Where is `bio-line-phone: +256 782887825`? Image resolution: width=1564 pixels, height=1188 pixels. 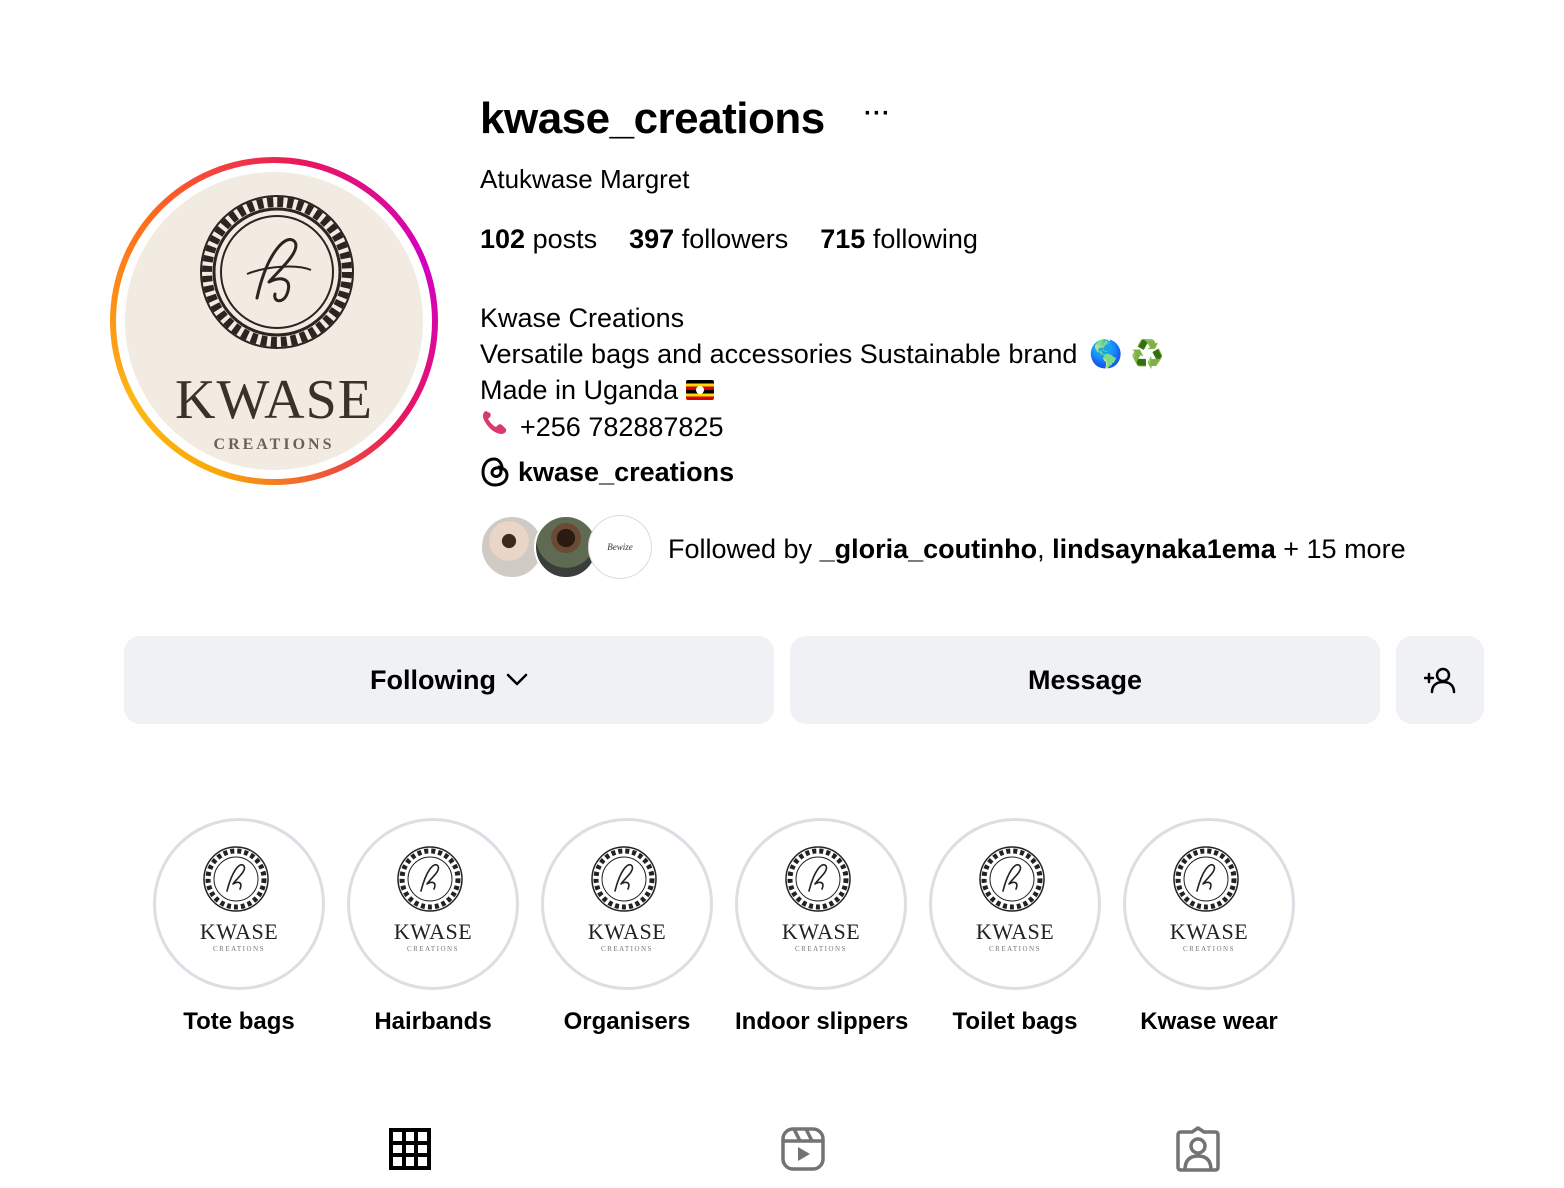 bio-line-phone: +256 782887825 is located at coordinates (822, 426).